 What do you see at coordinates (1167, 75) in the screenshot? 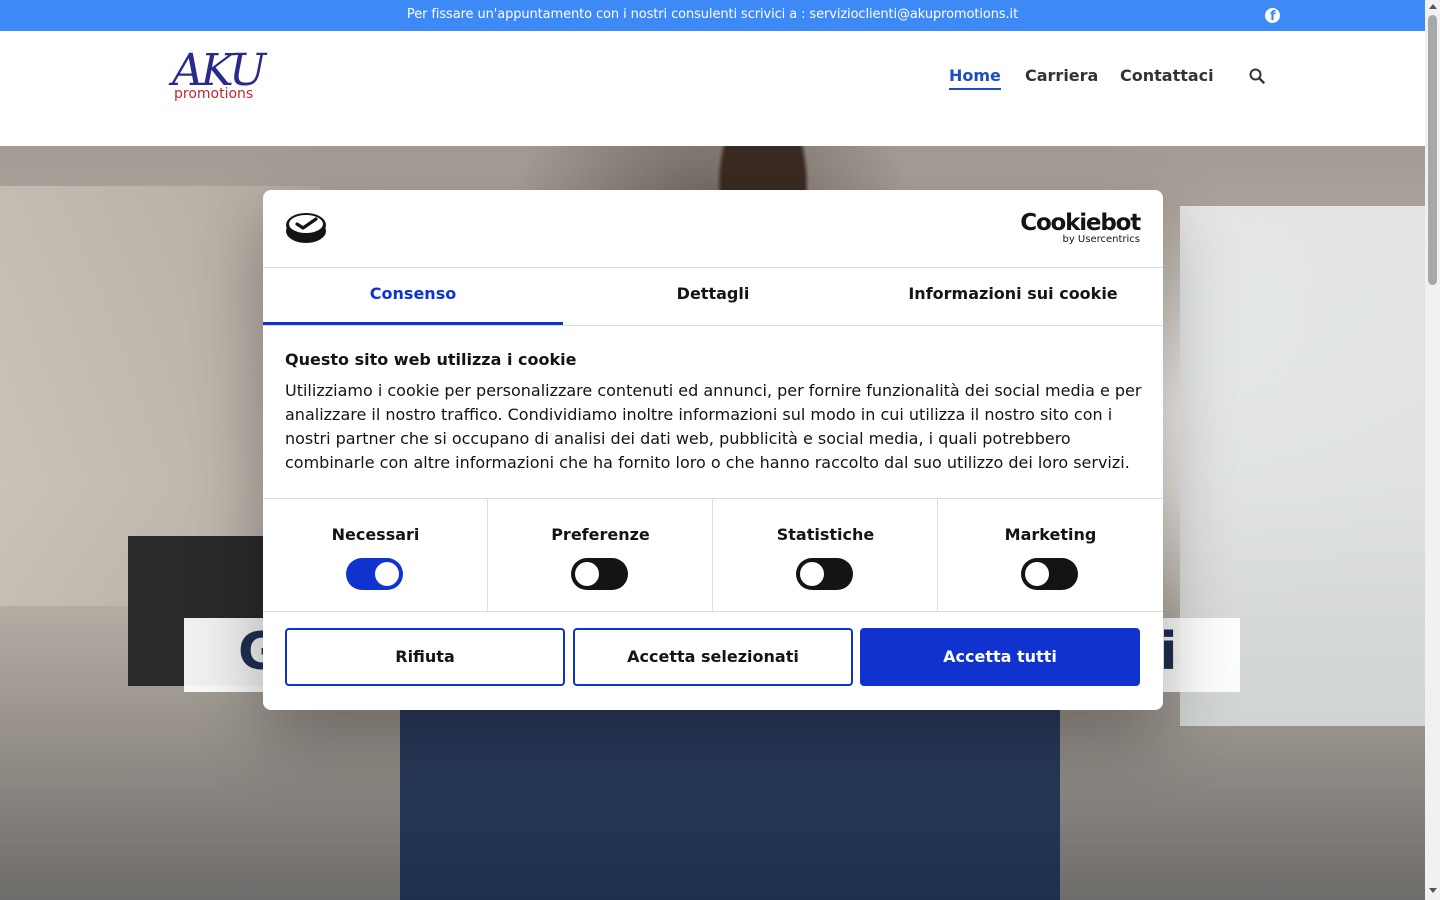
I see `nav-contattaci: Contattaci` at bounding box center [1167, 75].